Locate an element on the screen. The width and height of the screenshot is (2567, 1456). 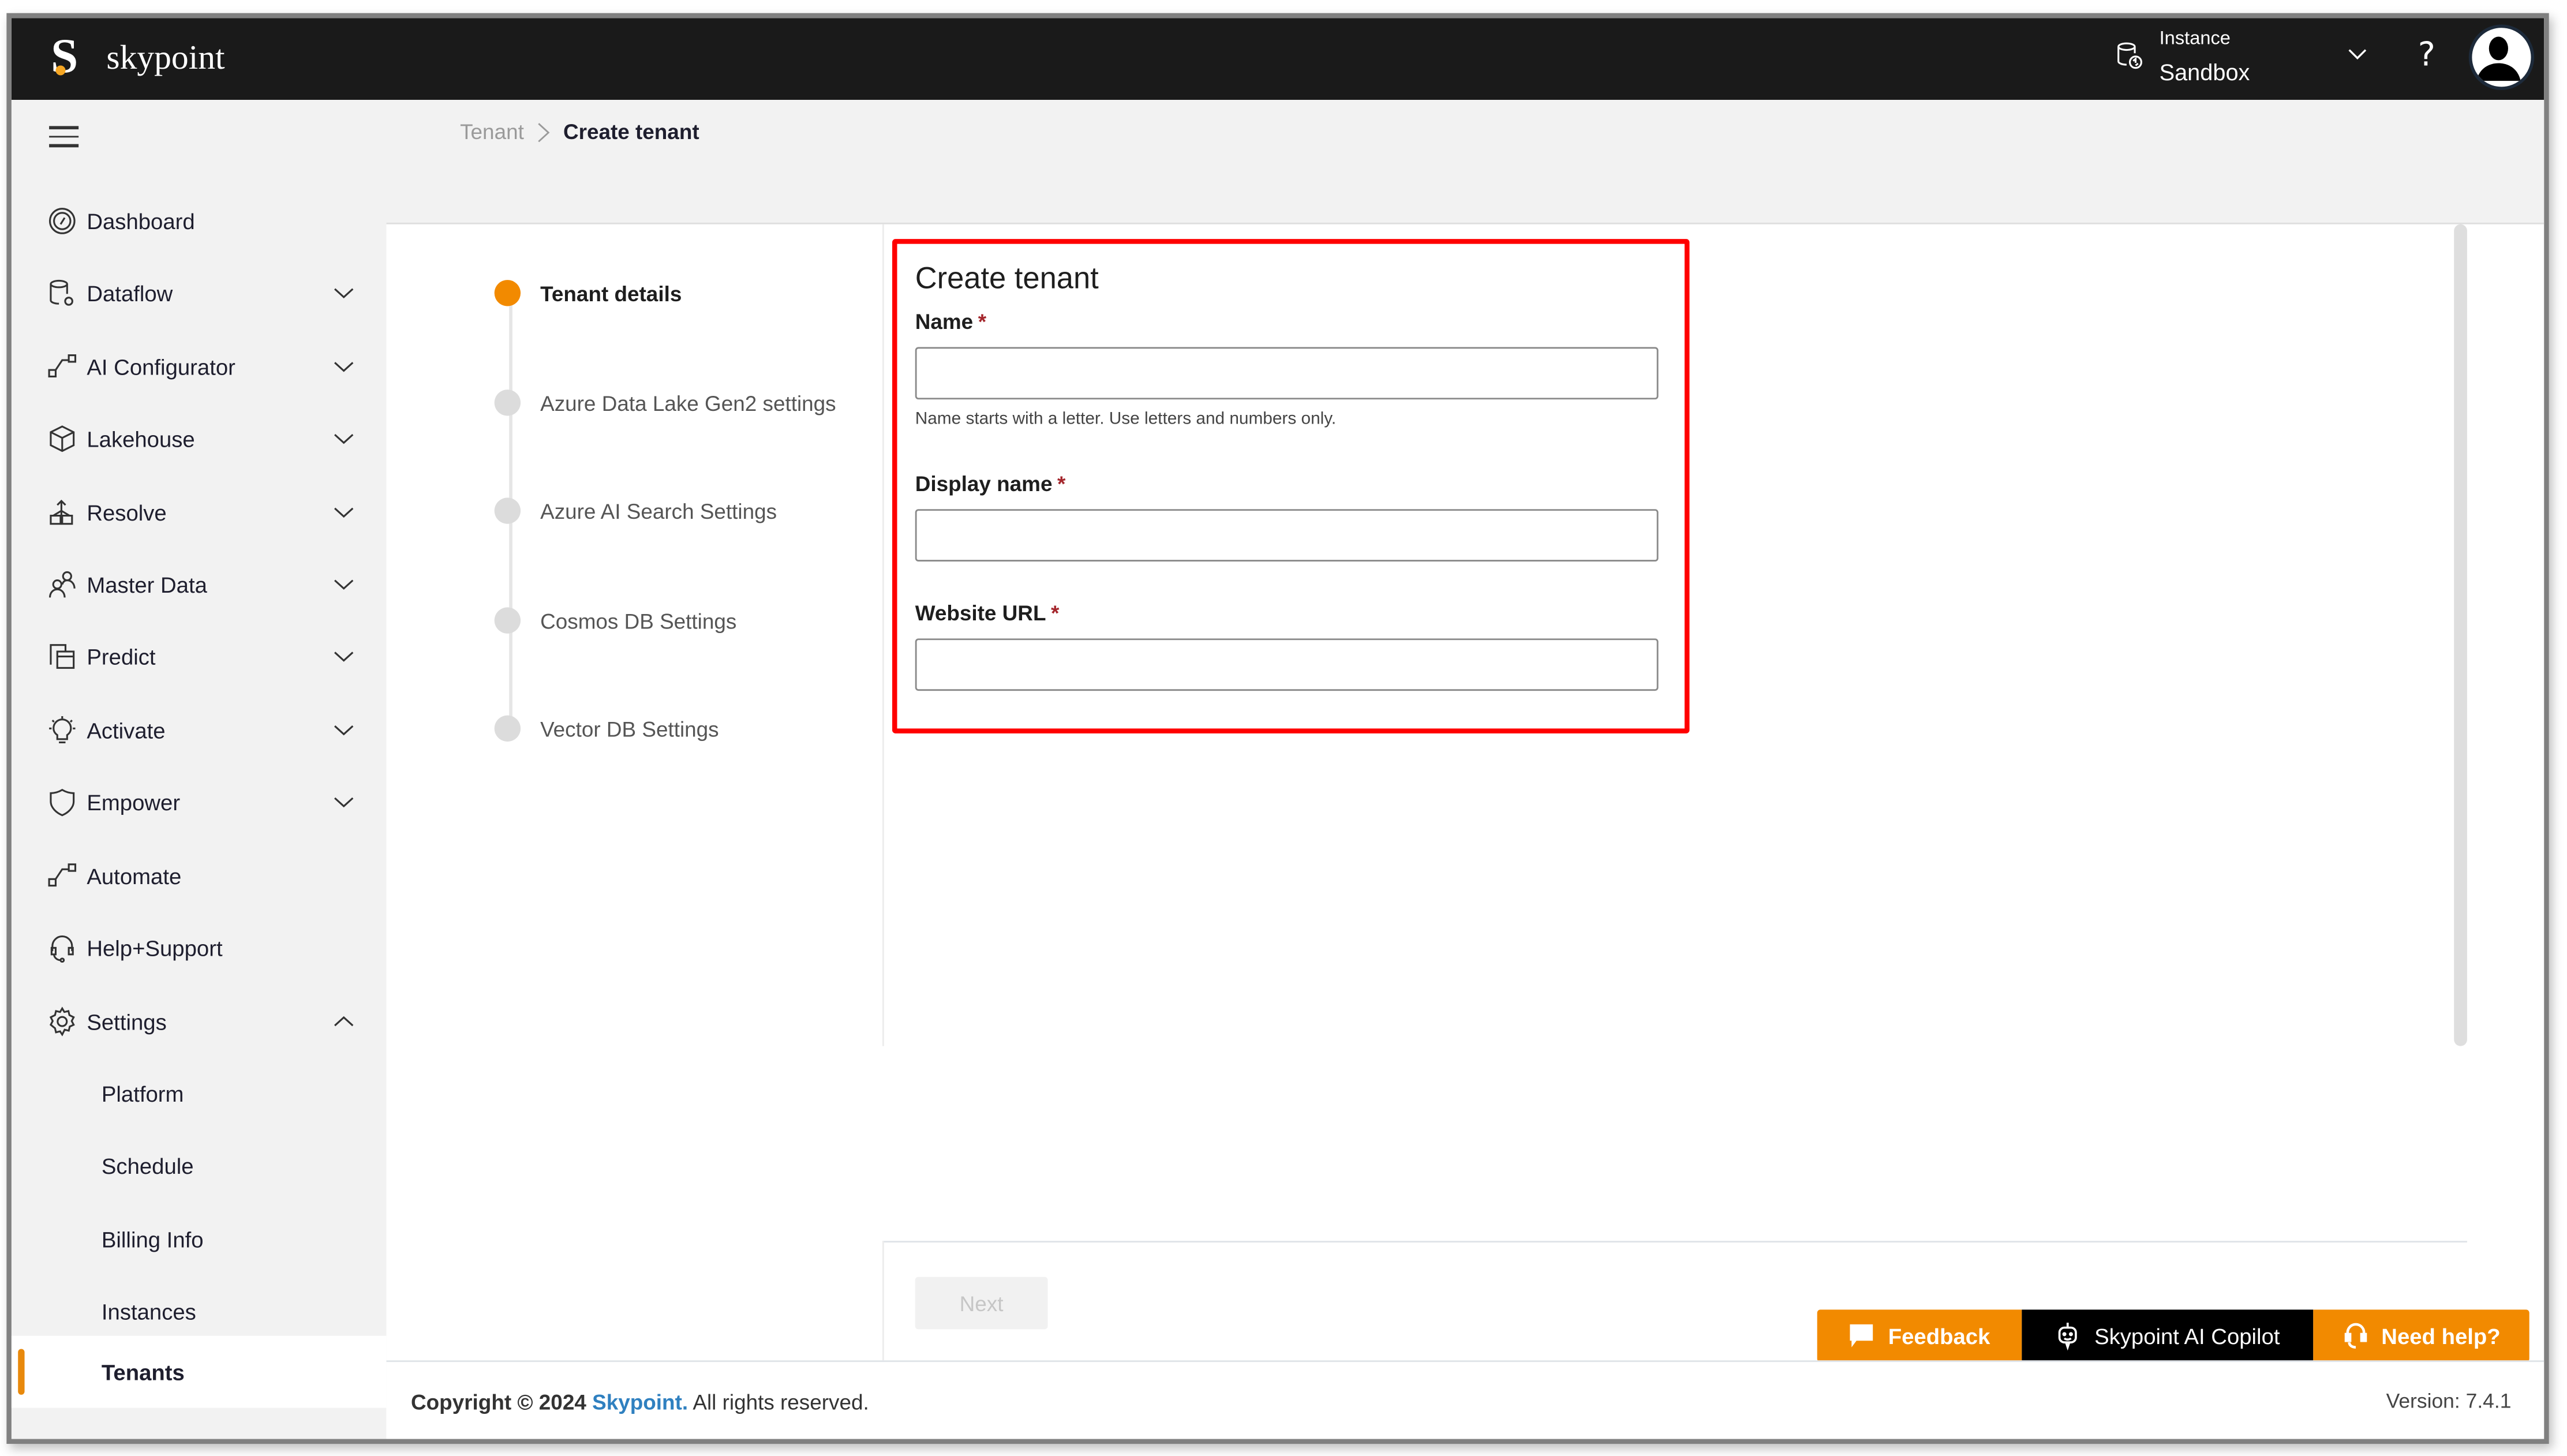
flow-connector-icon is located at coordinates (62, 875).